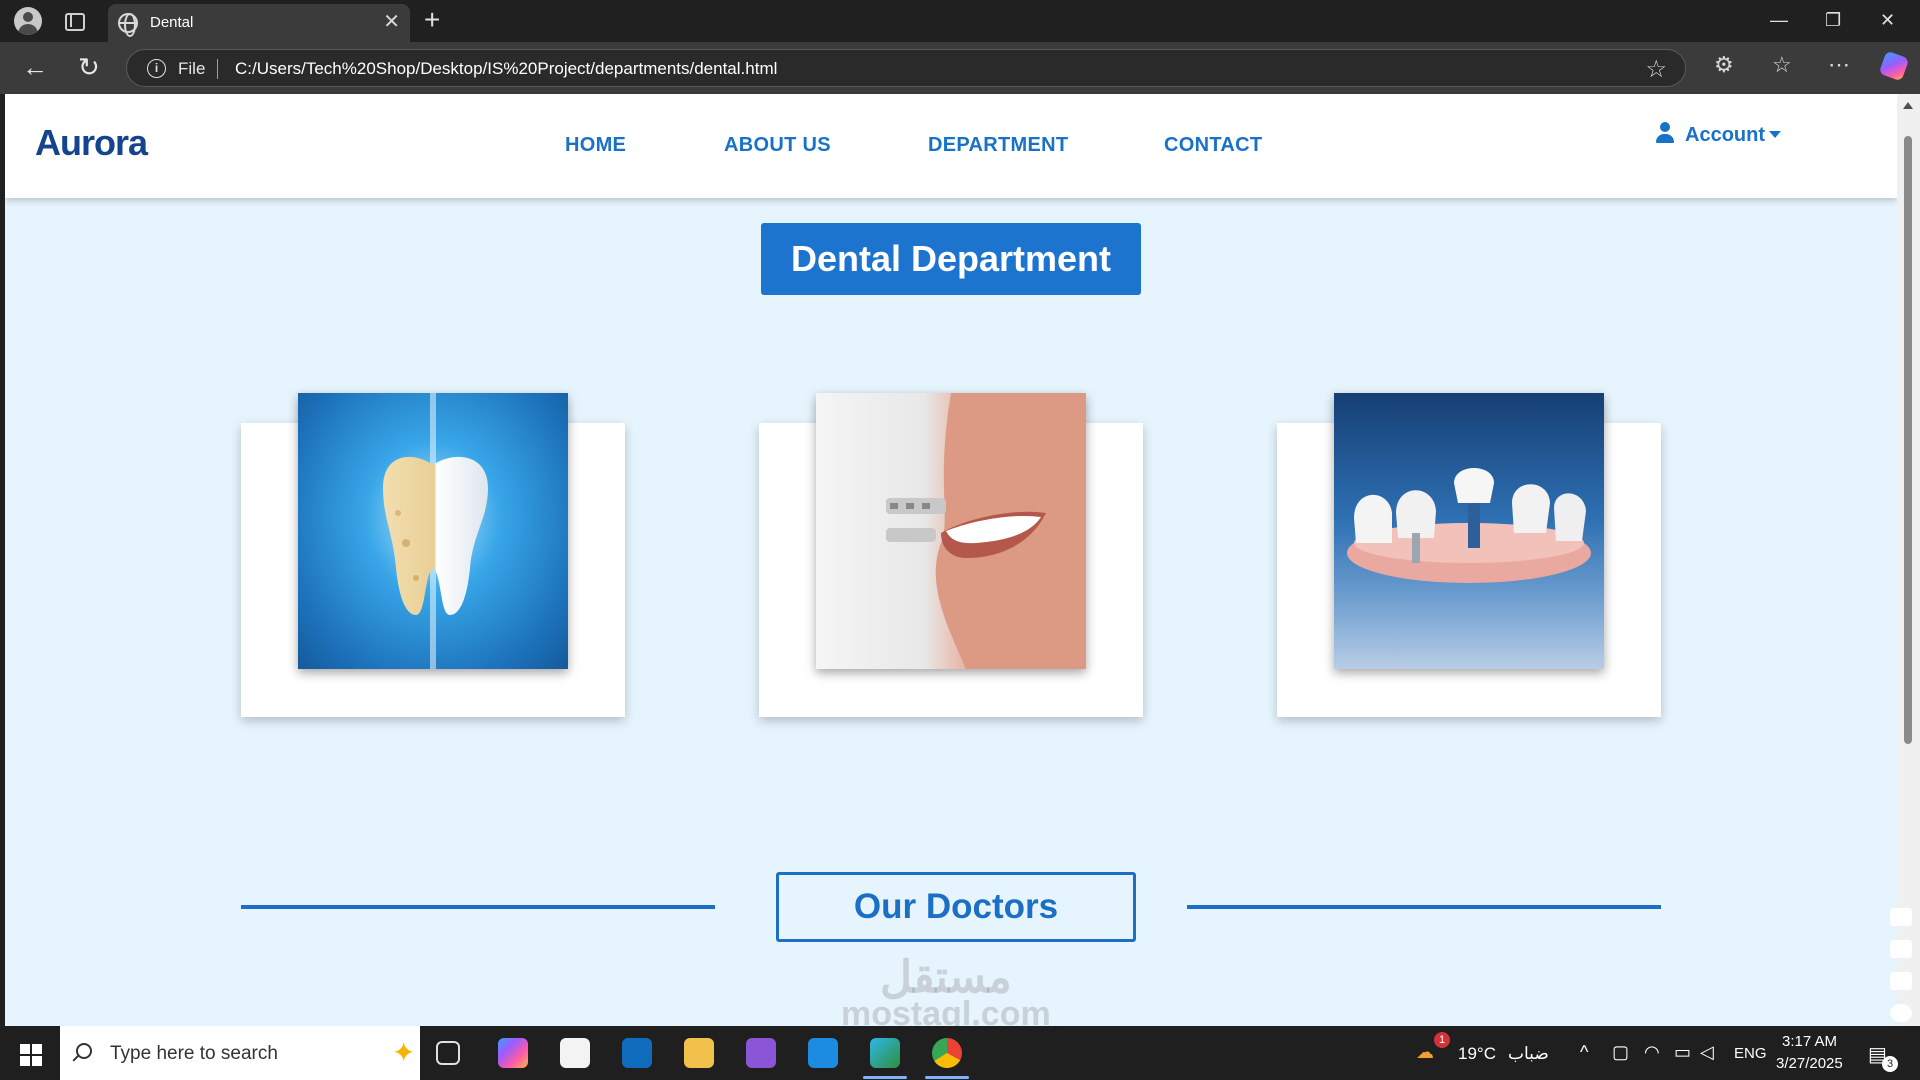 Image resolution: width=1920 pixels, height=1080 pixels. I want to click on edge-icon, so click(885, 1053).